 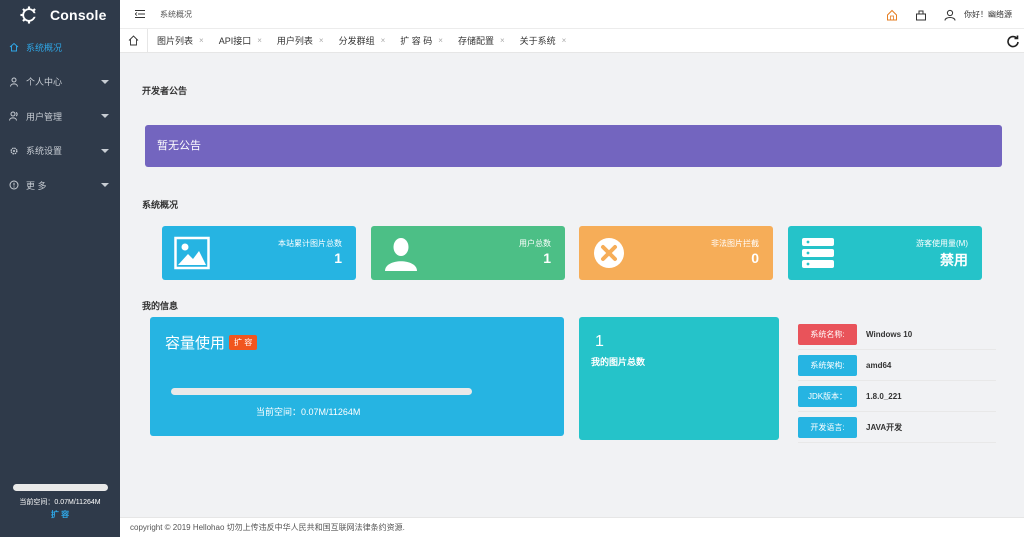 What do you see at coordinates (78, 15) in the screenshot?
I see `app-name: Console` at bounding box center [78, 15].